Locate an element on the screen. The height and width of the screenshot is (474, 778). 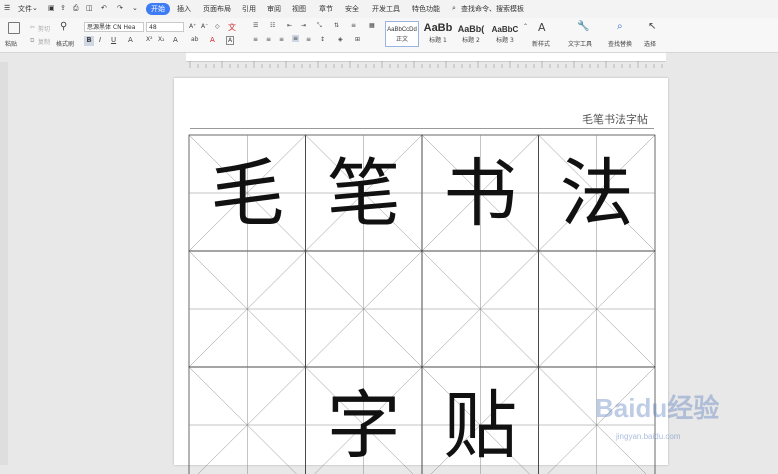
strikethrough-button: A is located at coordinates (130, 40).